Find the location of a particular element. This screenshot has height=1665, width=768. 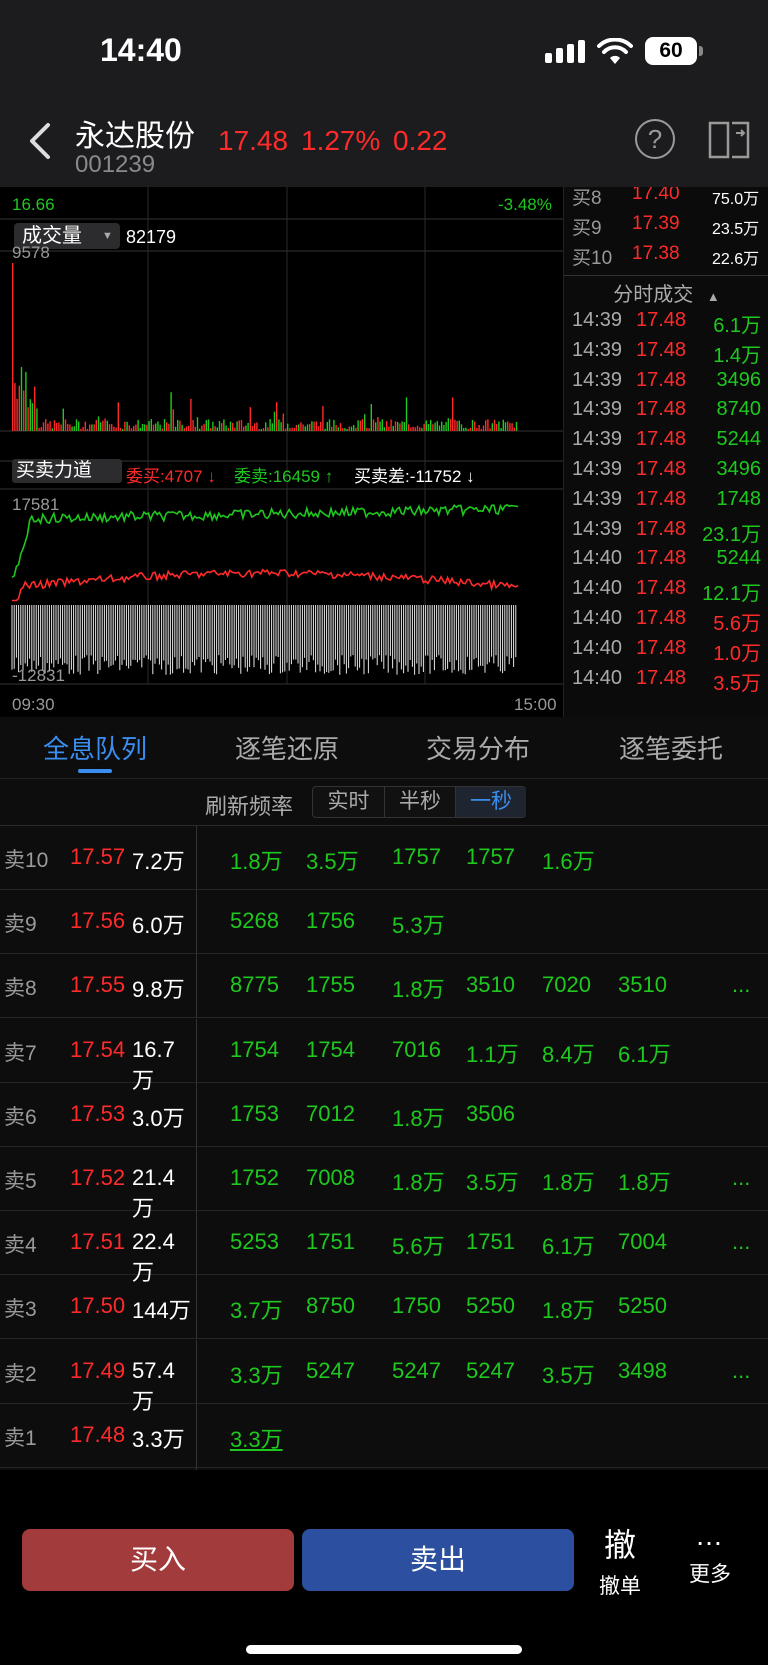

queue-row: 卖1 17.48 3.3万 3.3万 is located at coordinates (384, 1435).